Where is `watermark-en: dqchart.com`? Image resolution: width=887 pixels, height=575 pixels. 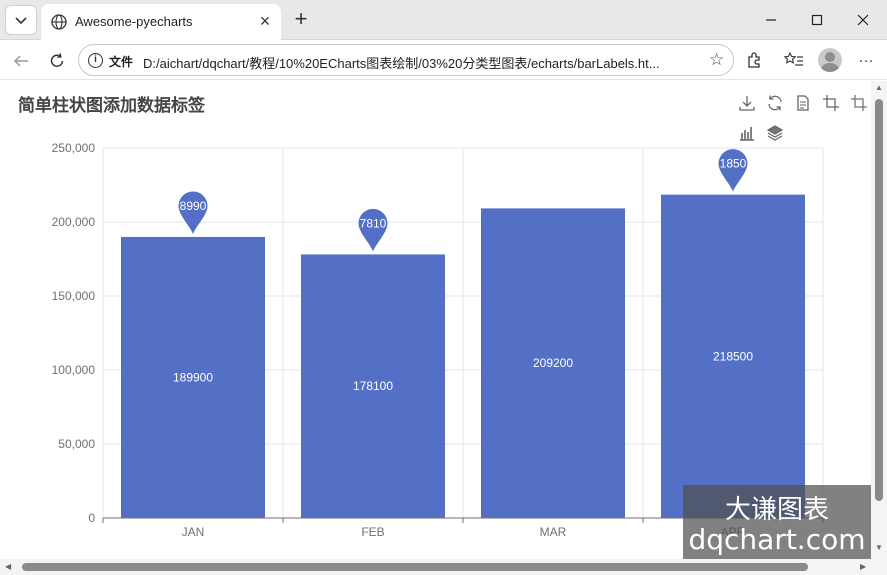 watermark-en: dqchart.com is located at coordinates (777, 539).